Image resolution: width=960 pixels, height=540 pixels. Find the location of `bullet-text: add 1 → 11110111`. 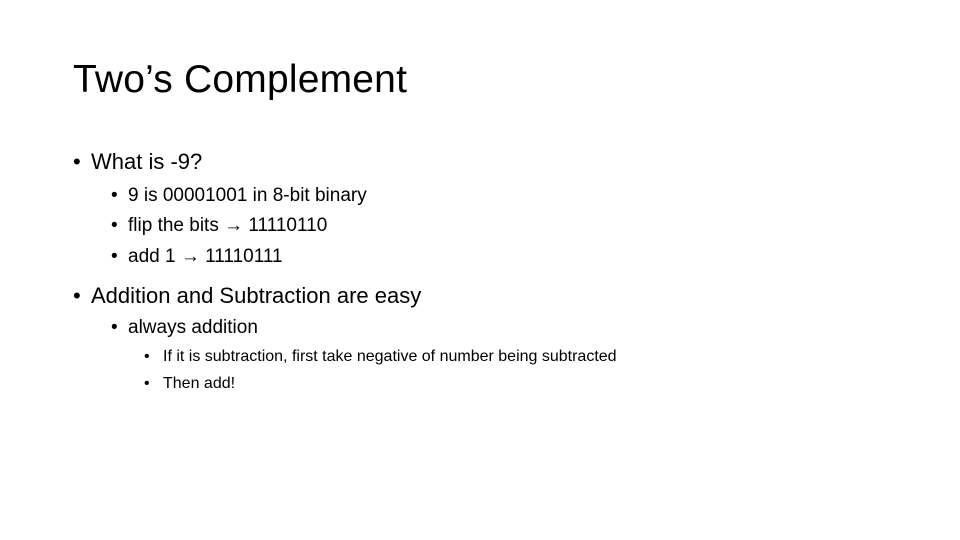

bullet-text: add 1 → 11110111 is located at coordinates (205, 256).